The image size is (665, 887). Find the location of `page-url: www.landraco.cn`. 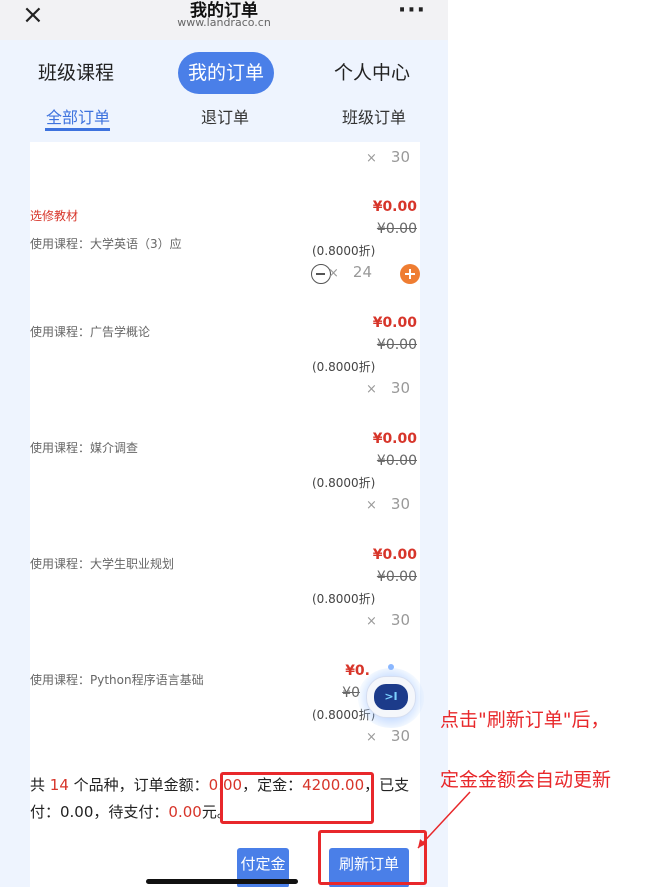

page-url: www.landraco.cn is located at coordinates (224, 22).